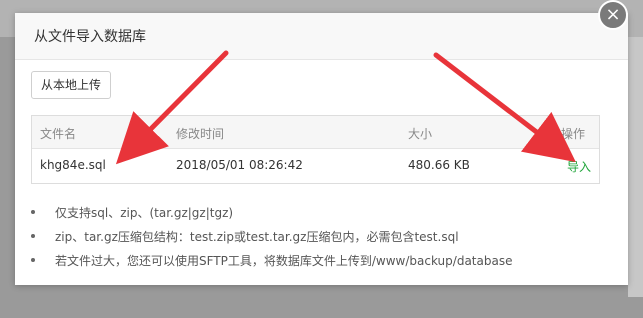 The height and width of the screenshot is (318, 643). I want to click on upload-from-local-button: 从本地上传, so click(71, 85).